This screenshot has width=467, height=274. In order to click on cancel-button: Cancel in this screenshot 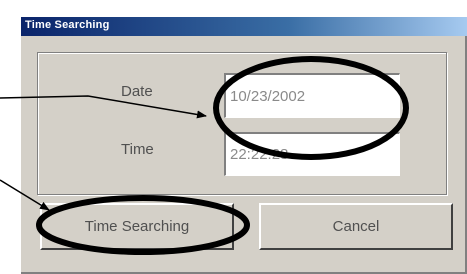, I will do `click(356, 226)`.